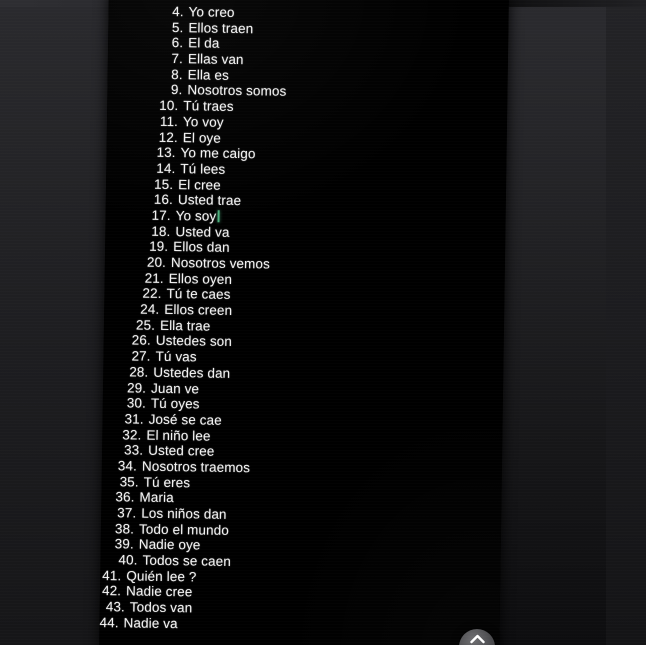 This screenshot has width=646, height=645. I want to click on list-item-text: Nosotros traemos, so click(196, 467).